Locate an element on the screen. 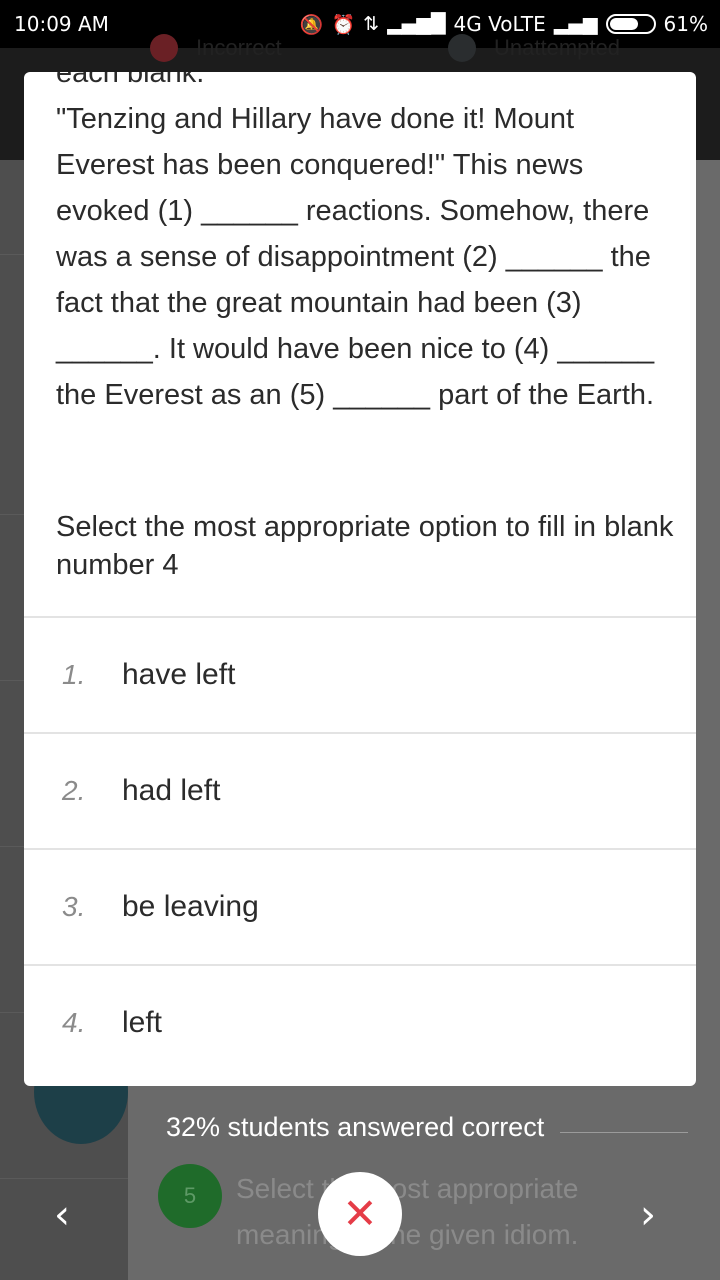 This screenshot has width=720, height=1280. legend-incorrect-label: Incorrect is located at coordinates (239, 47).